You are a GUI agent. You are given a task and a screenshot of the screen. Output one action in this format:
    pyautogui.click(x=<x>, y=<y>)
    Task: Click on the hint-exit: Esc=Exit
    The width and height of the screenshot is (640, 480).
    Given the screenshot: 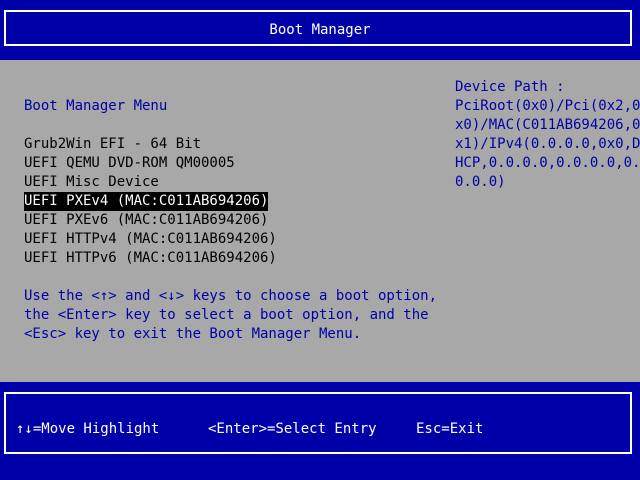 What is the action you would take?
    pyautogui.click(x=450, y=429)
    